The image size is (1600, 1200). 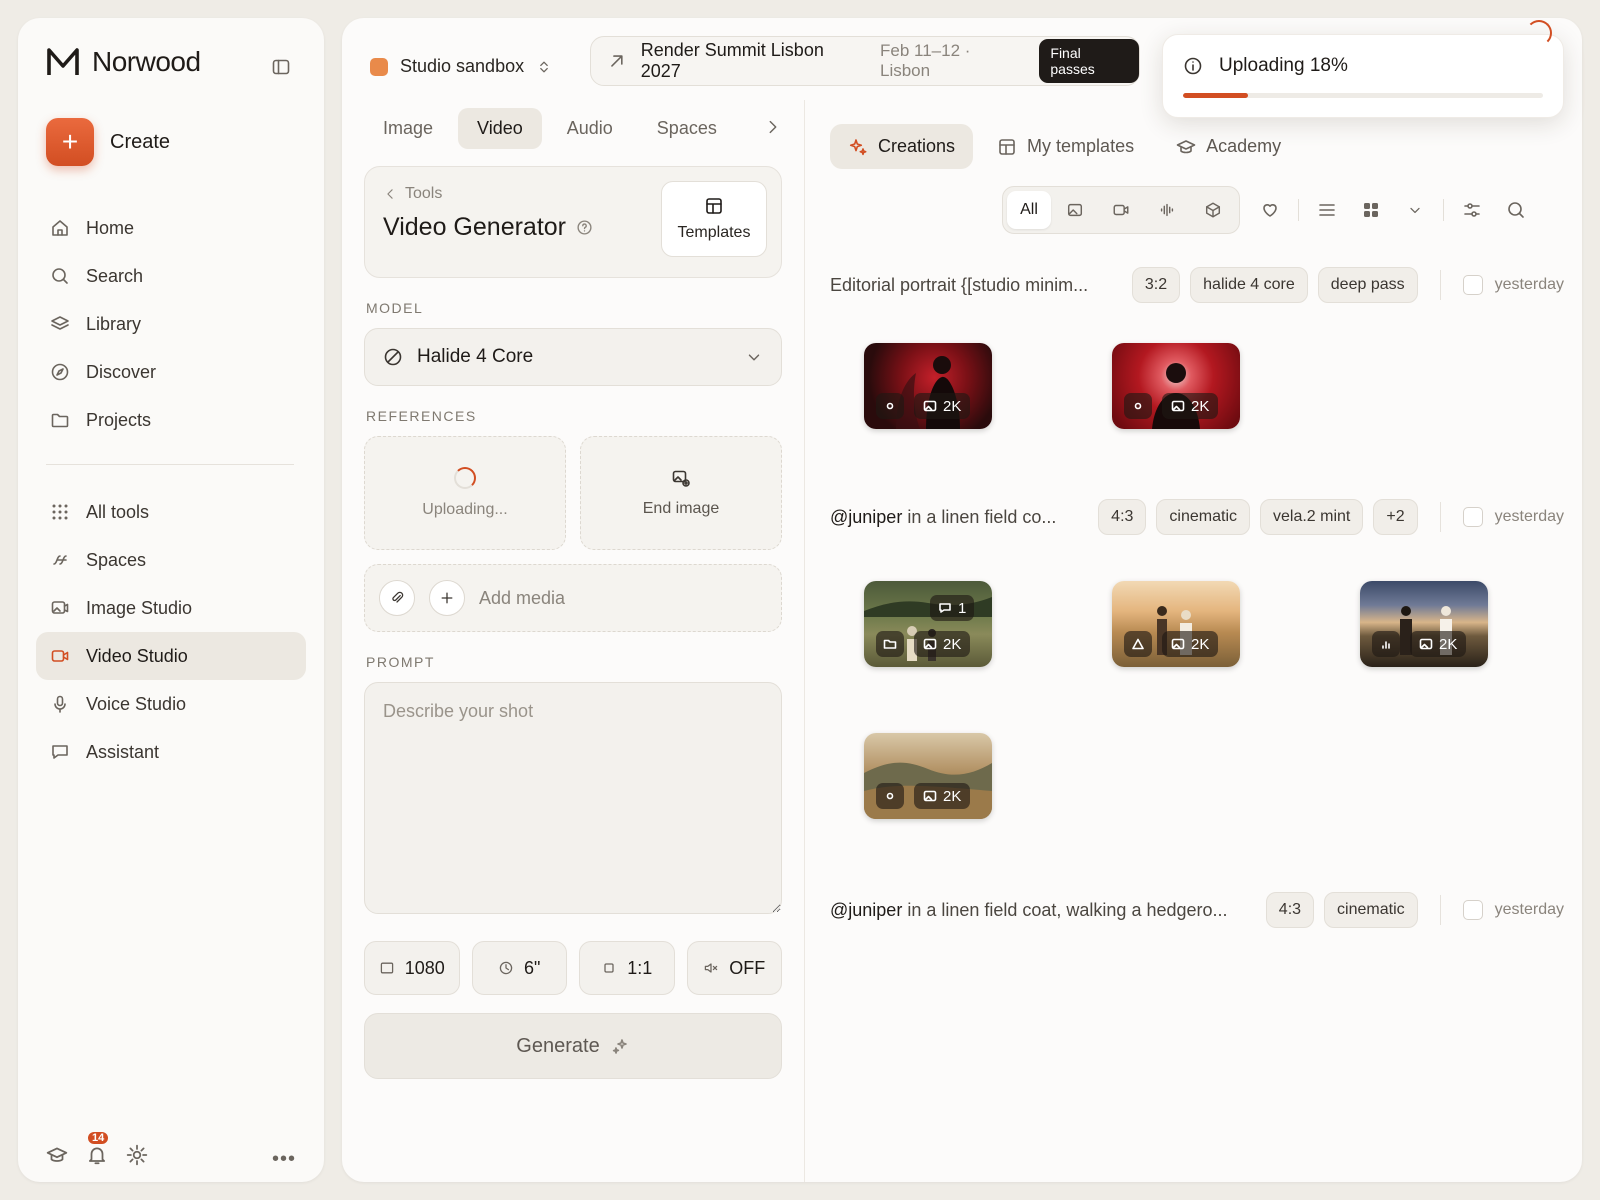 What do you see at coordinates (573, 798) in the screenshot?
I see `prompt-textarea` at bounding box center [573, 798].